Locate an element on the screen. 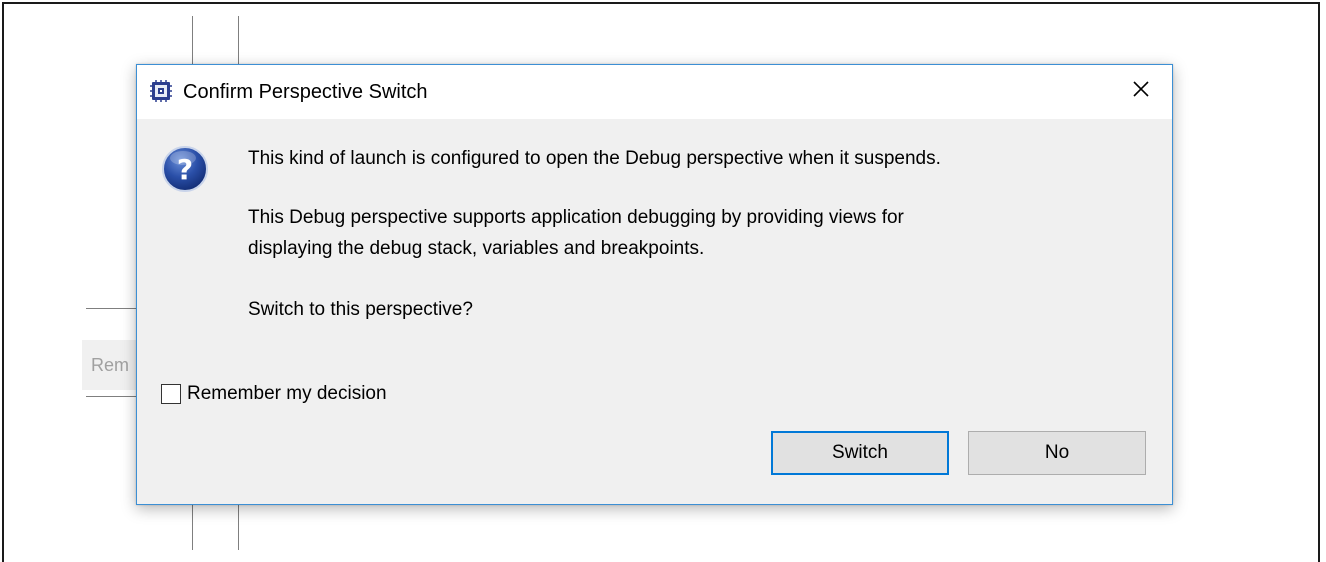 The height and width of the screenshot is (562, 1326). dialog-titlebar: Confirm Perspective Switch is located at coordinates (654, 92).